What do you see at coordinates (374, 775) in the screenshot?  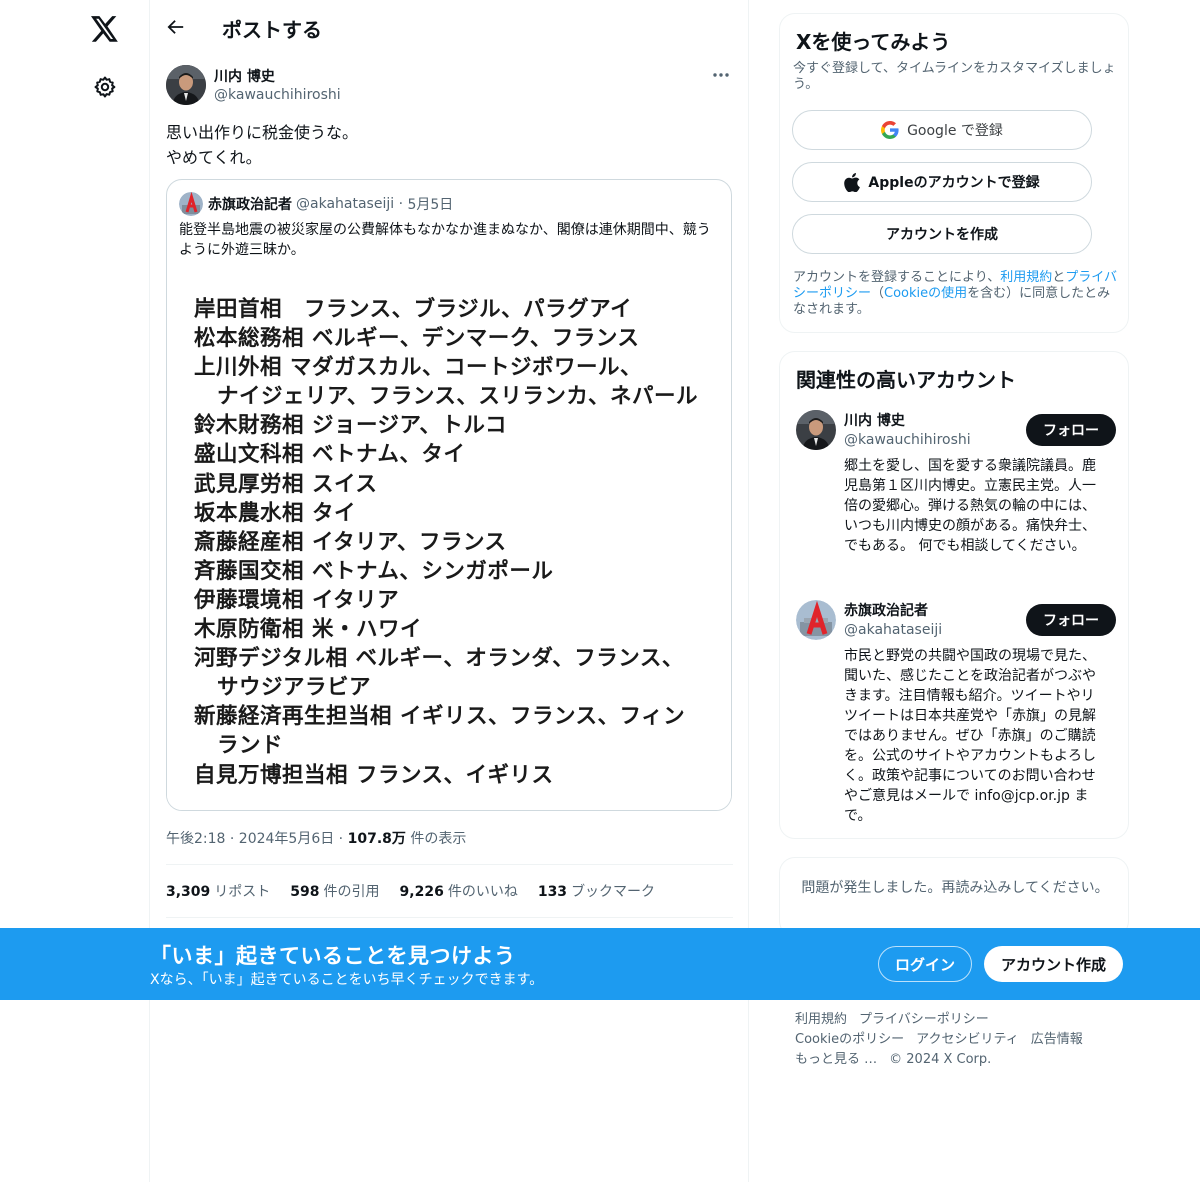 I see `minister-line: 自見万博担当相 フランス、イギリス` at bounding box center [374, 775].